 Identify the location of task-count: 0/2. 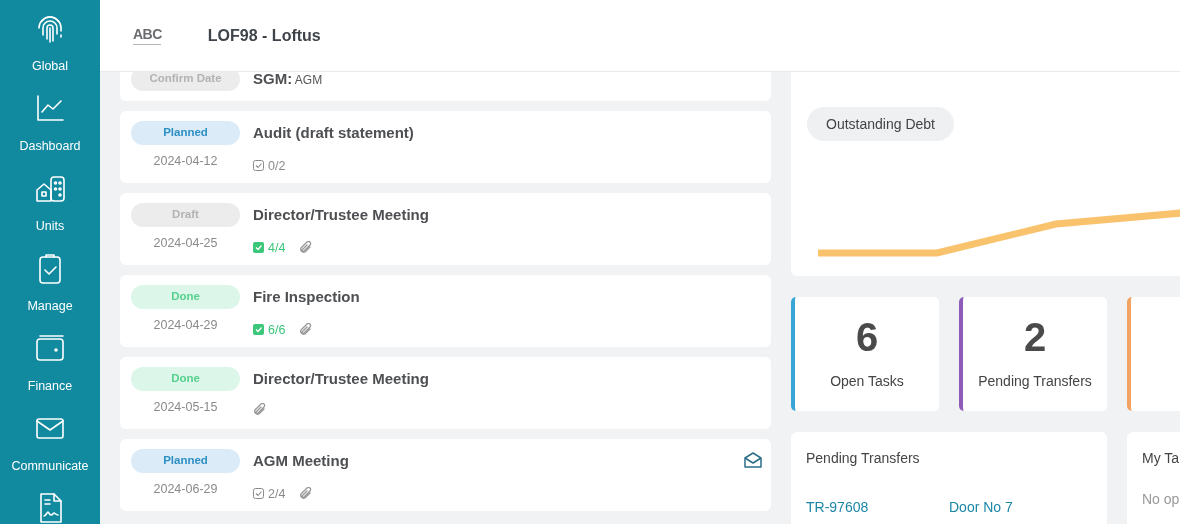
(269, 166).